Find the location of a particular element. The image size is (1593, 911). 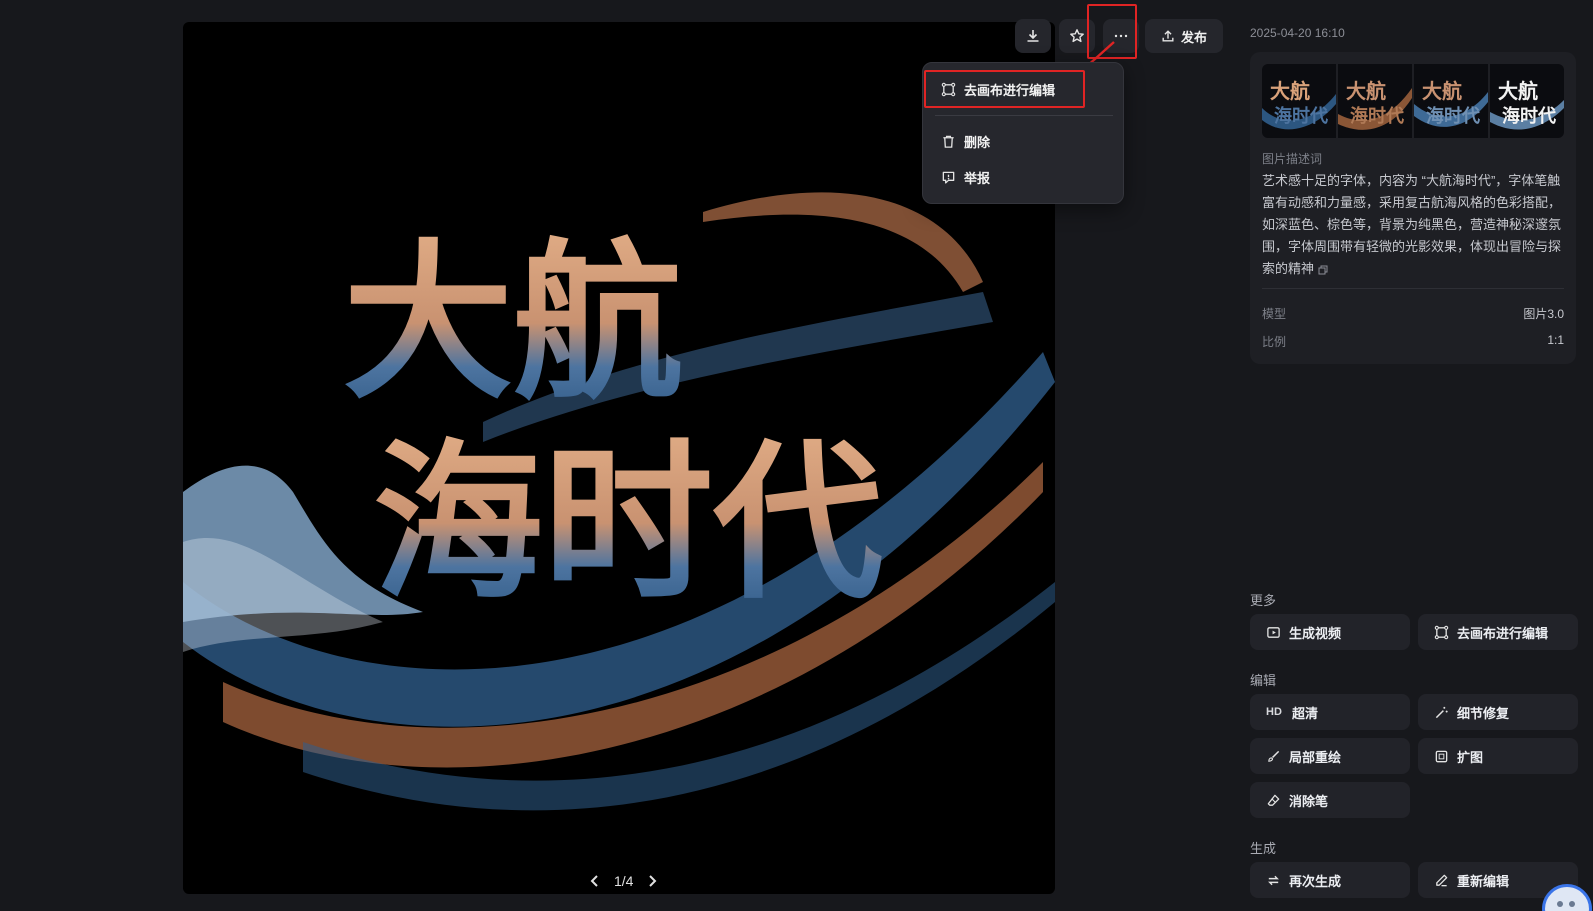

meta-key: 比例 is located at coordinates (1274, 342).